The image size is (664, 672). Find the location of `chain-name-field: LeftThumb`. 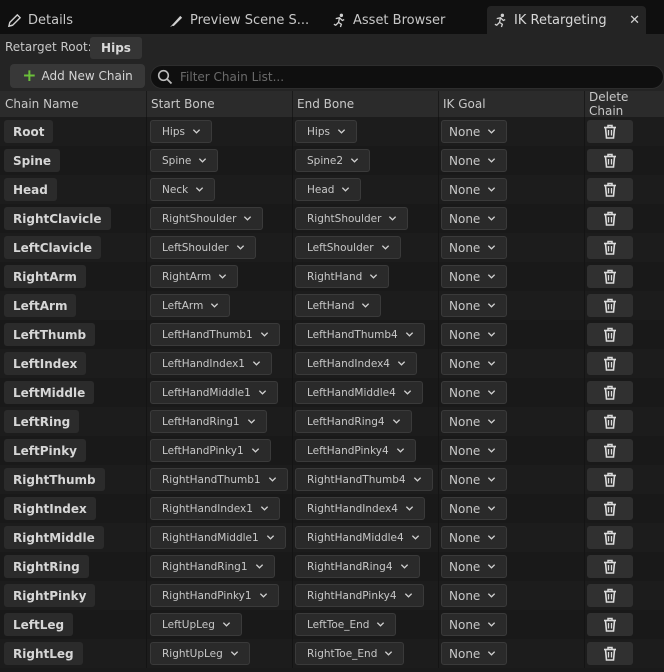

chain-name-field: LeftThumb is located at coordinates (50, 334).